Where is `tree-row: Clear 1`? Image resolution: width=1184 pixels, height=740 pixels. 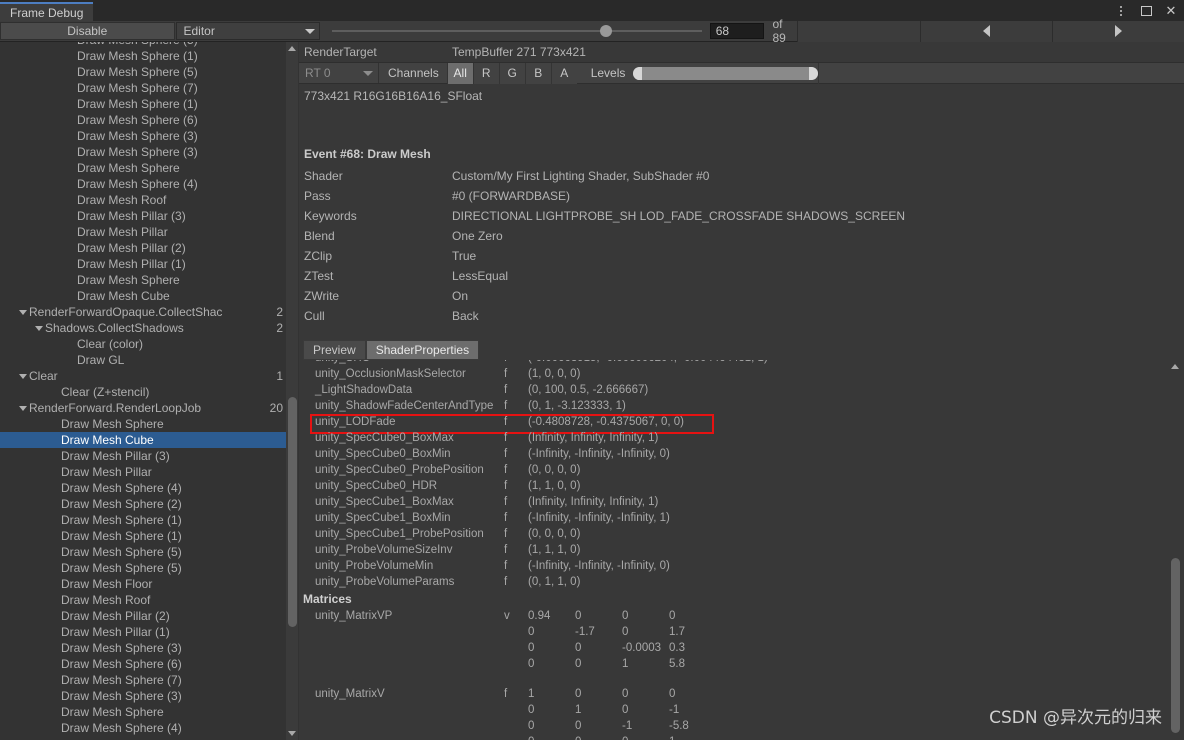 tree-row: Clear 1 is located at coordinates (143, 376).